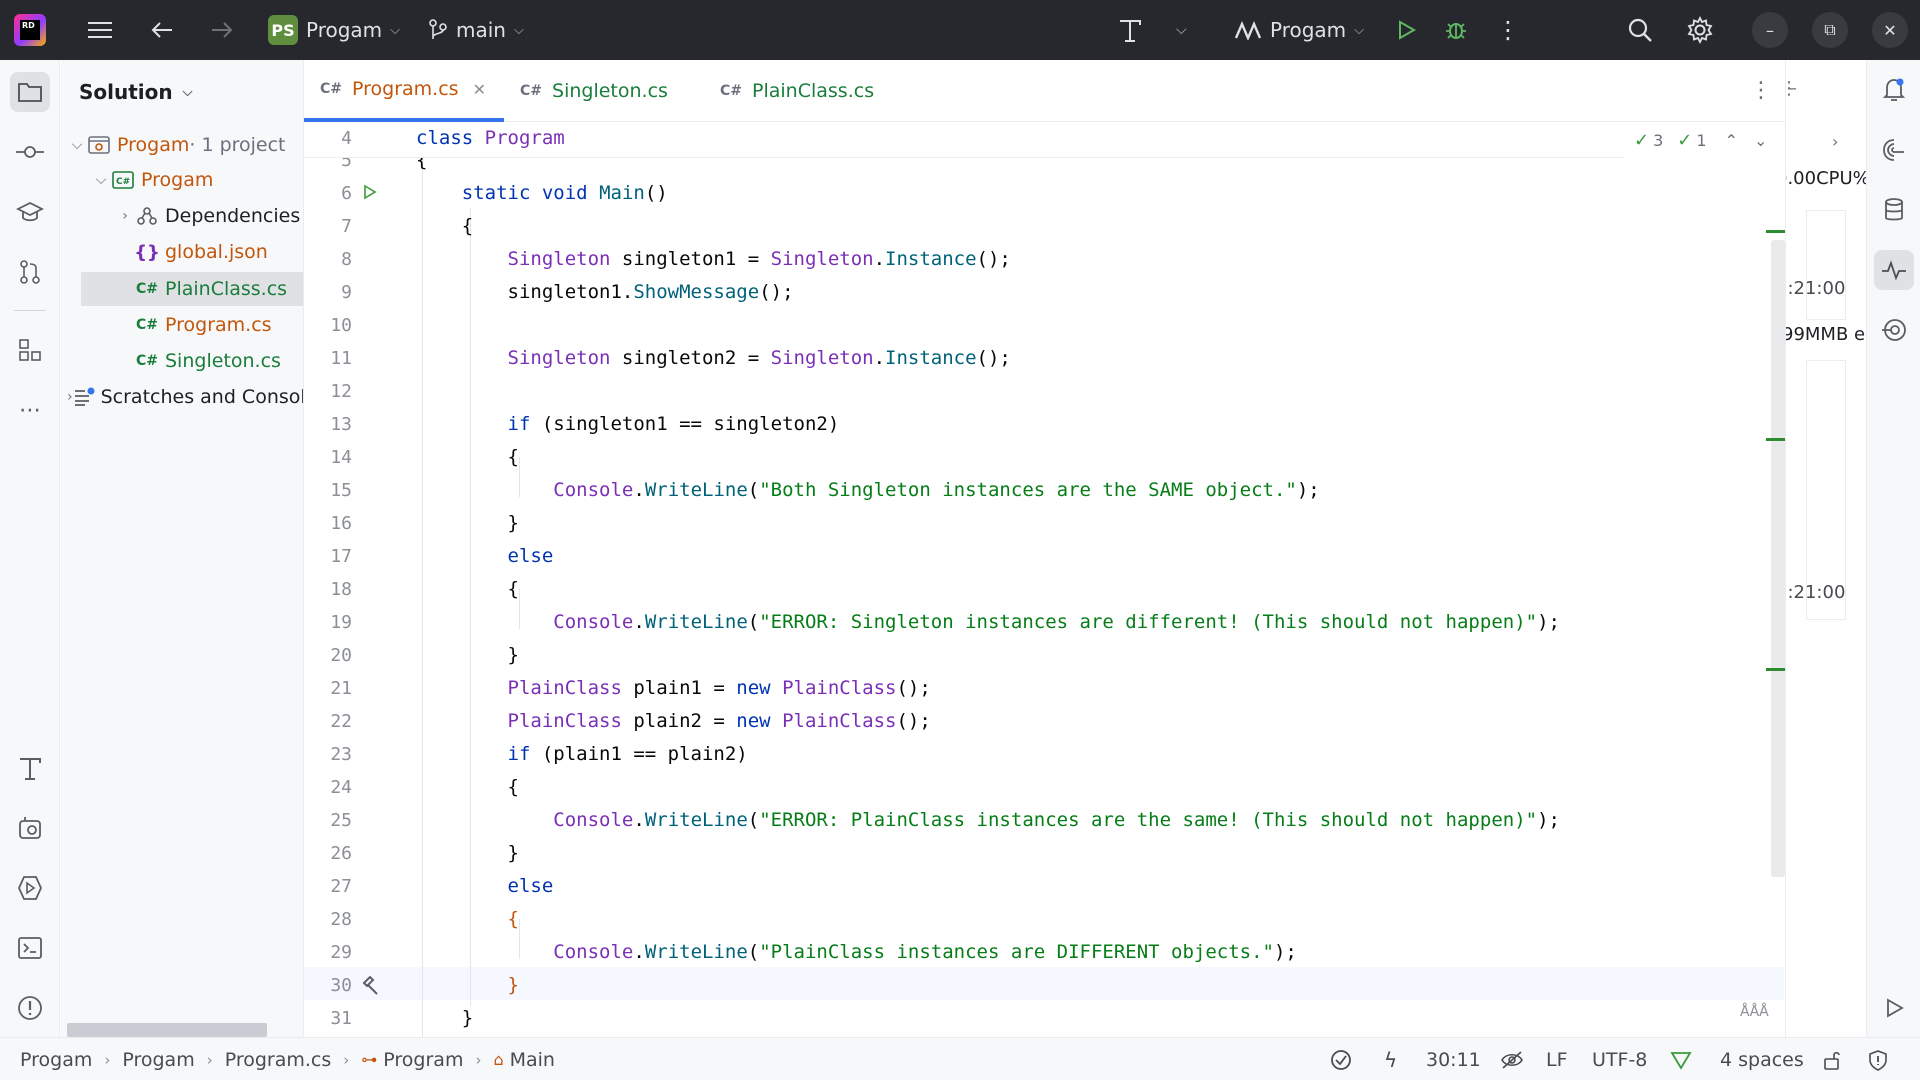 The image size is (1920, 1080). I want to click on csharp-file-icon: C#, so click(731, 91).